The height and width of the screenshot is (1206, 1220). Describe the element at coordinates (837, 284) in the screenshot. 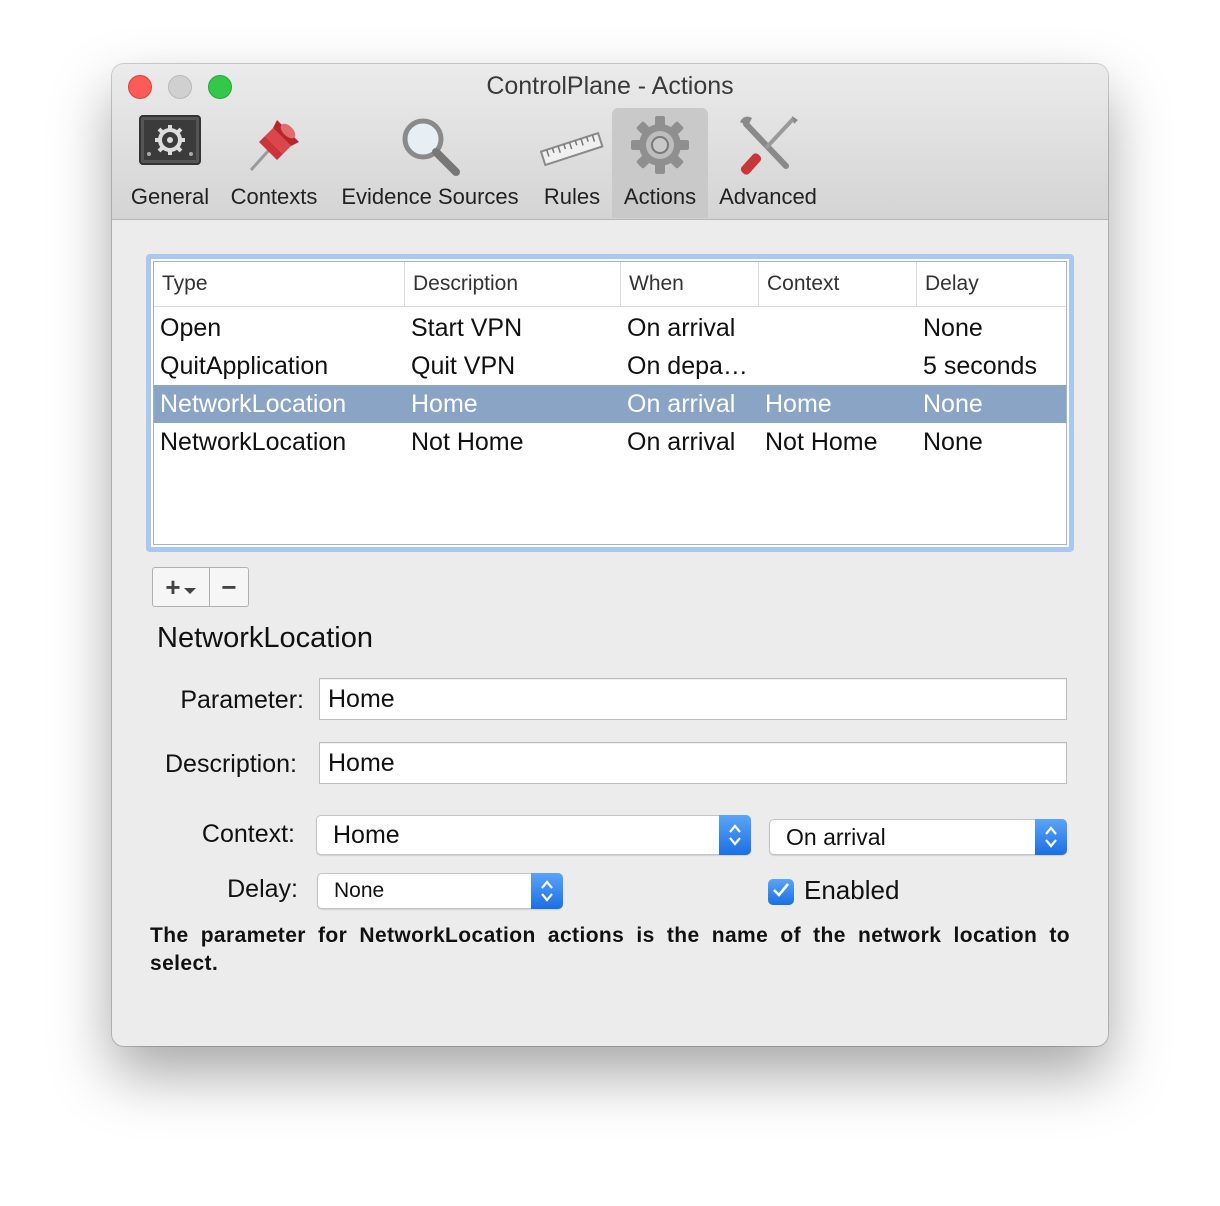

I see `column-header-context: Context` at that location.